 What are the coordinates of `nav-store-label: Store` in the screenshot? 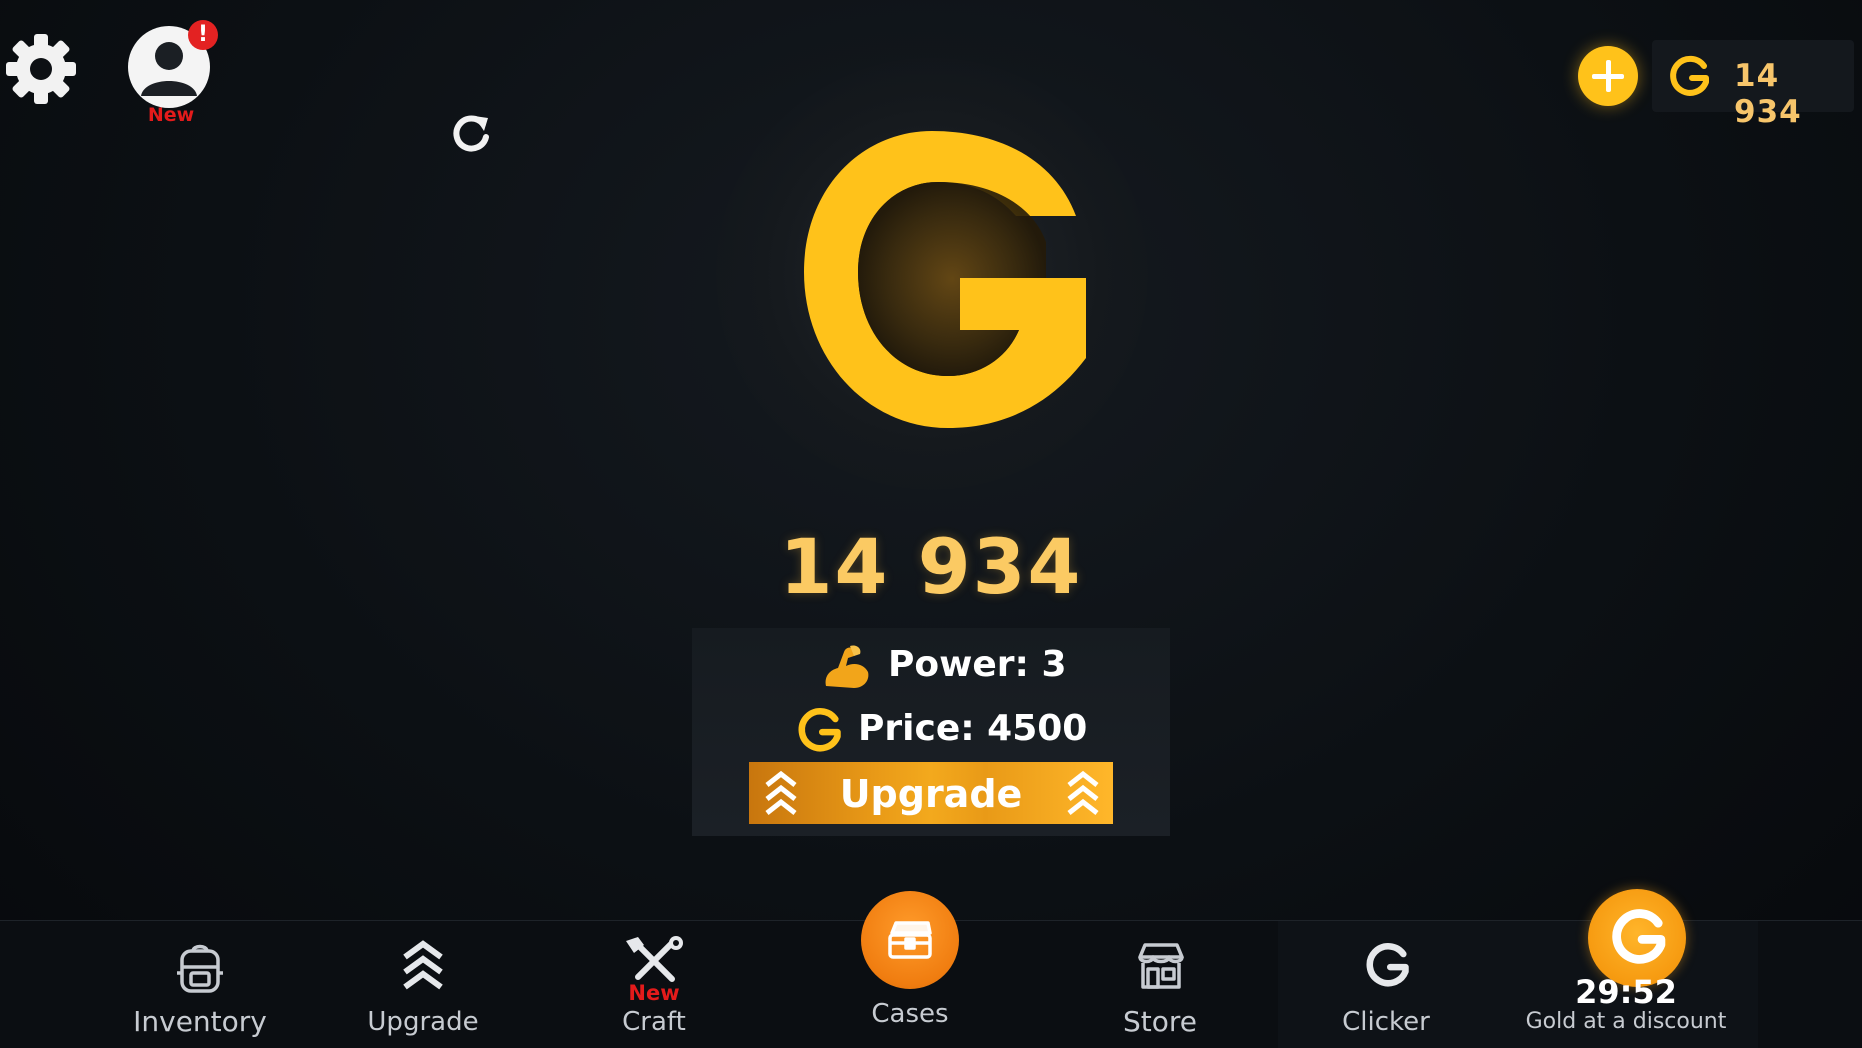 It's located at (1159, 1021).